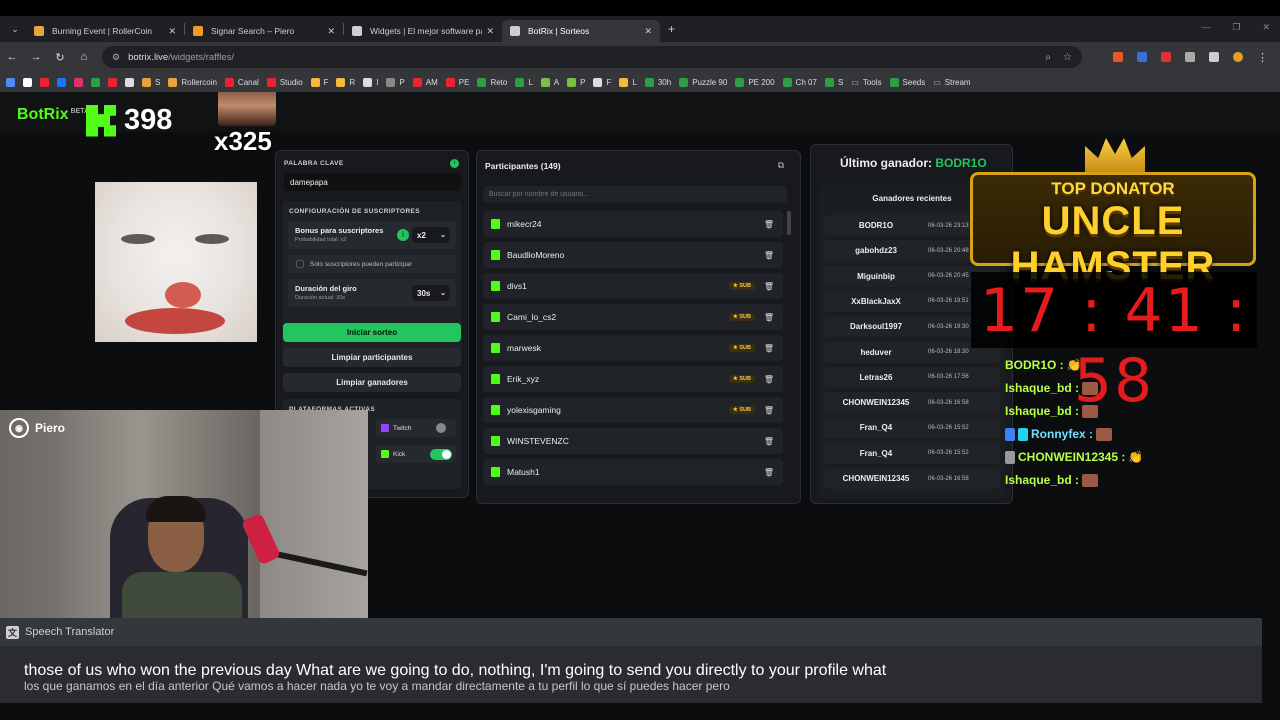 Image resolution: width=1280 pixels, height=720 pixels. I want to click on bookmark-folder: ▭ Stream, so click(951, 82).